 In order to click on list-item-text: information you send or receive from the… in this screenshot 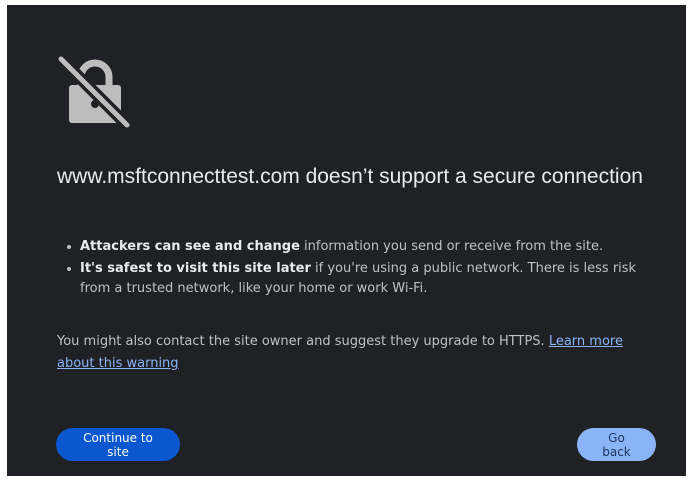, I will do `click(451, 246)`.